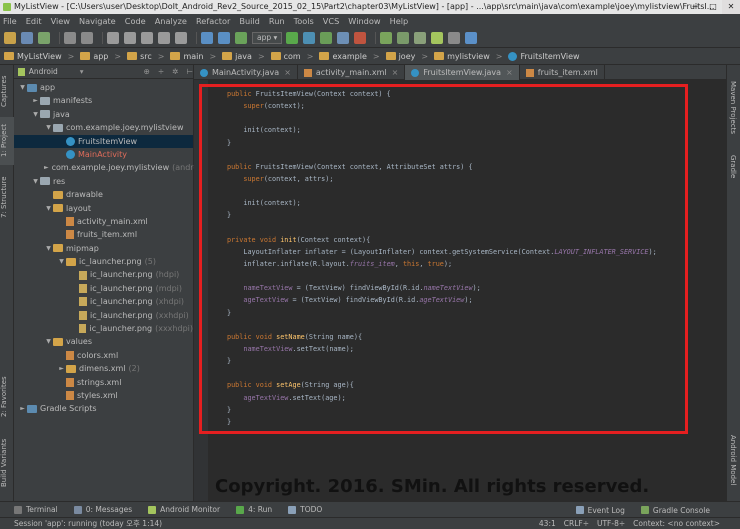 This screenshot has width=740, height=529. I want to click on tree-item: ▼ layout, so click(103, 208).